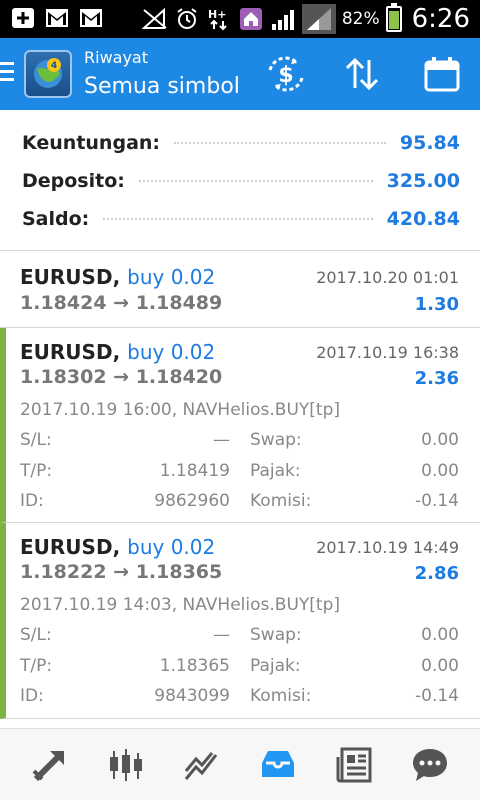 Image resolution: width=480 pixels, height=800 pixels. I want to click on add-icon, so click(23, 18).